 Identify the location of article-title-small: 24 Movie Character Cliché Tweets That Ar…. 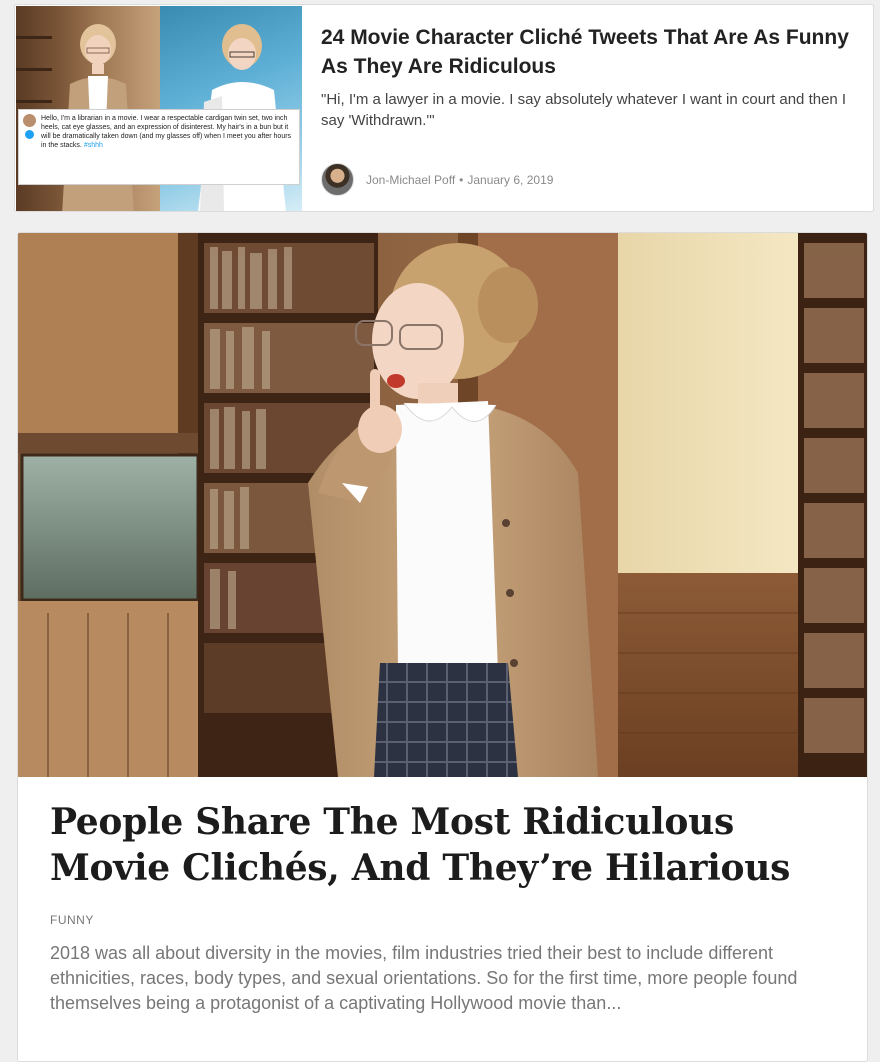
(591, 52).